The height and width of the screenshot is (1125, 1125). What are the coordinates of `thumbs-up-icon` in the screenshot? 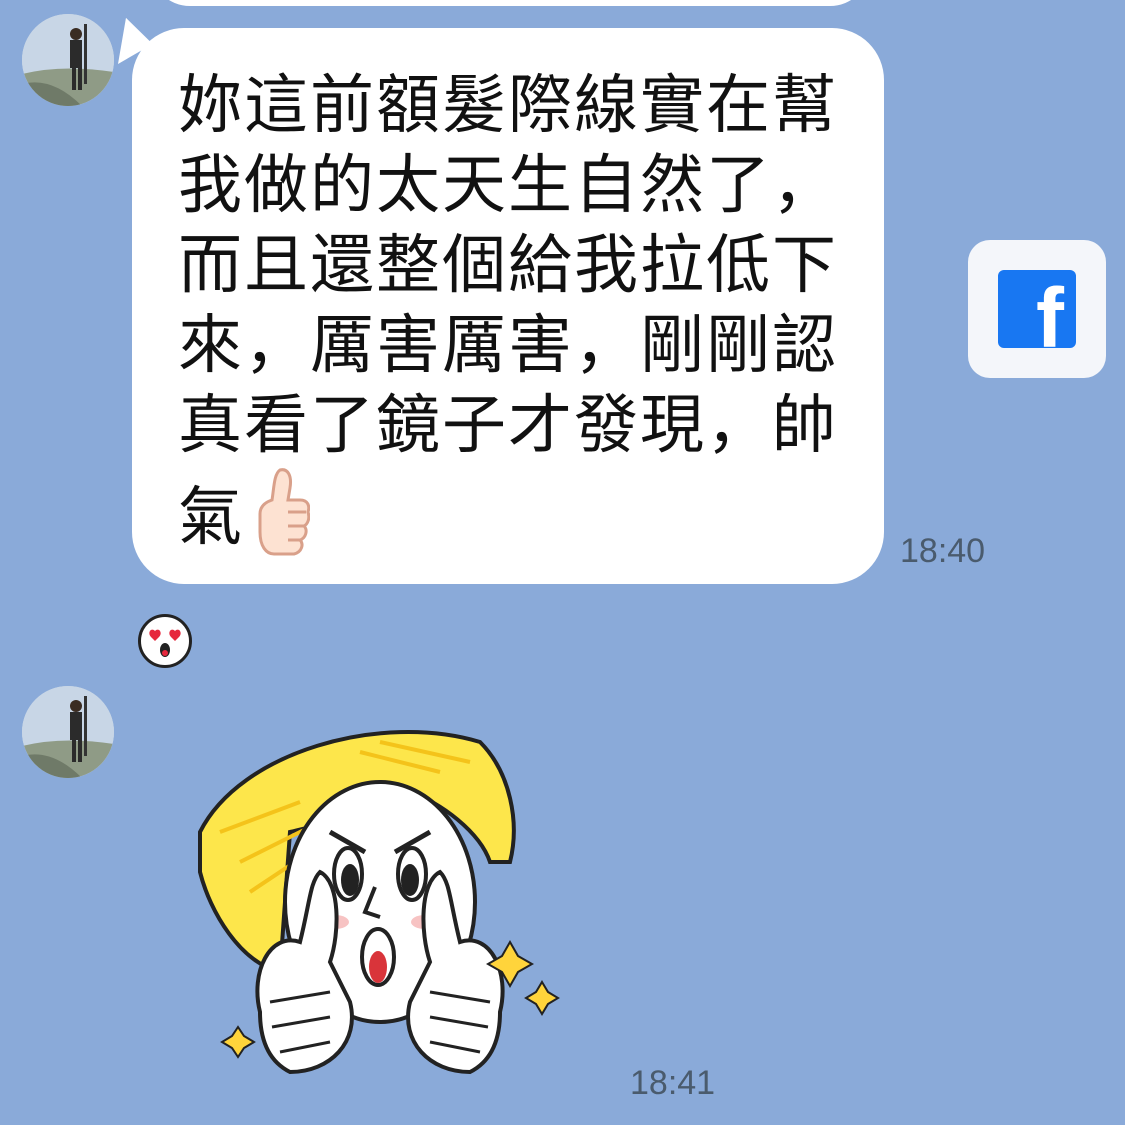 It's located at (284, 521).